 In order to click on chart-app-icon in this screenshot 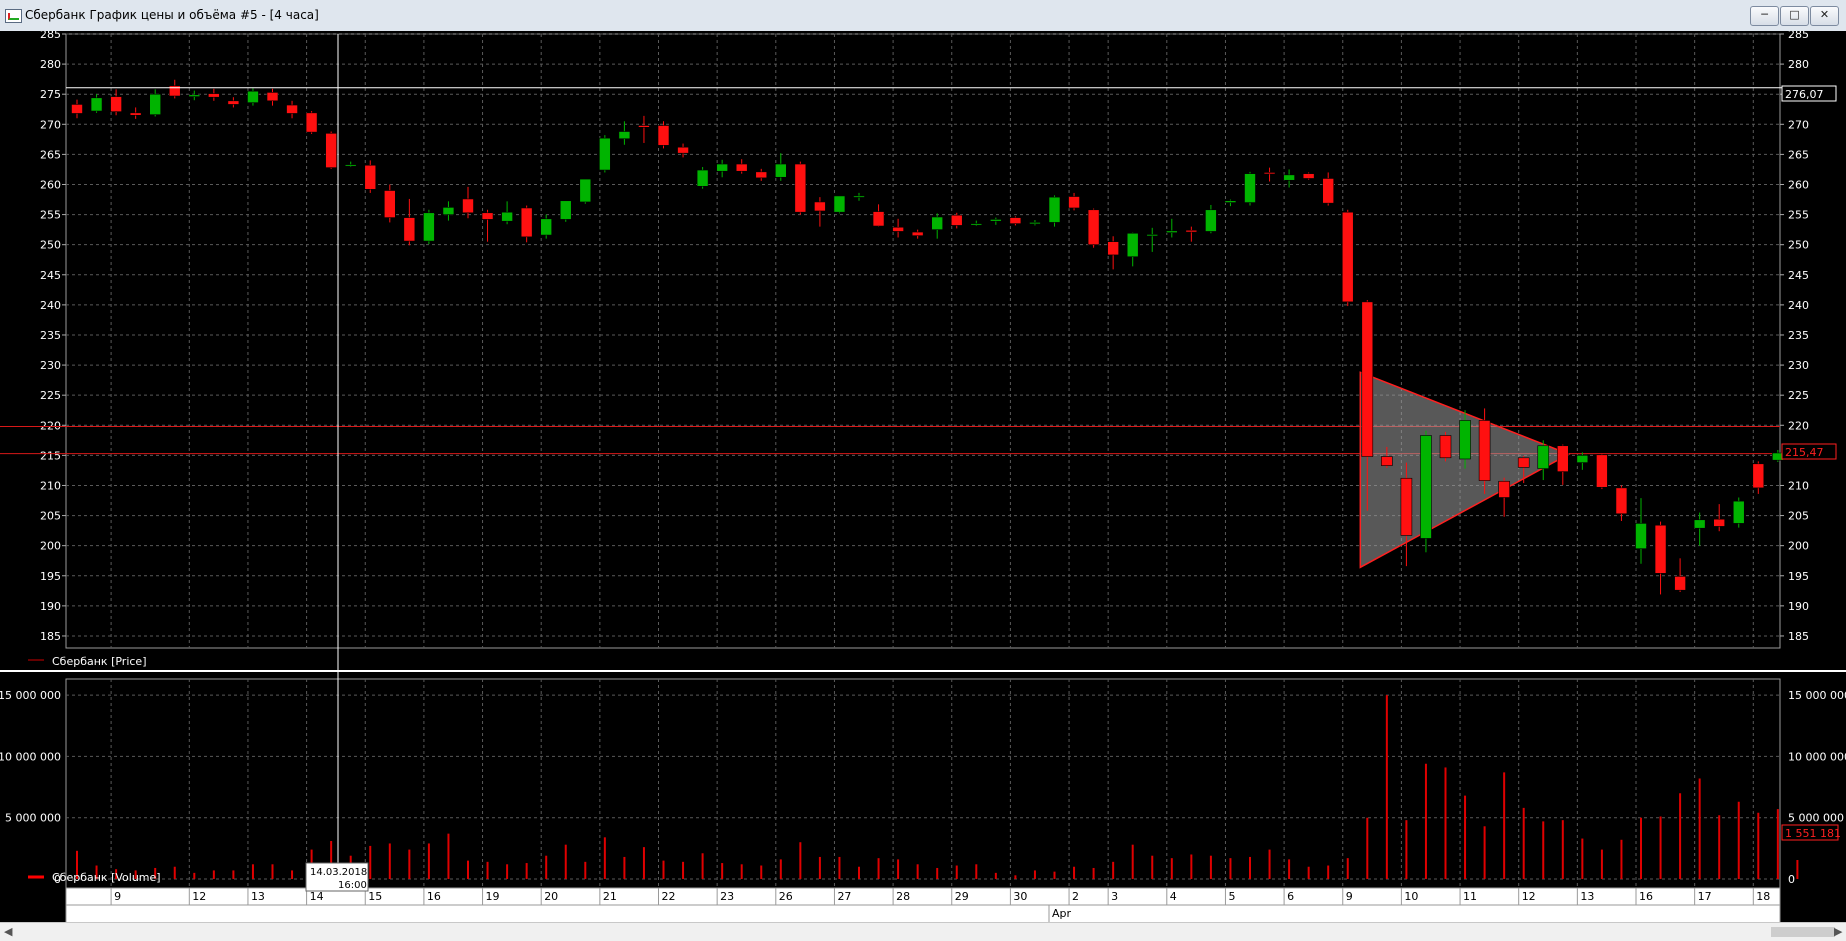, I will do `click(13, 16)`.